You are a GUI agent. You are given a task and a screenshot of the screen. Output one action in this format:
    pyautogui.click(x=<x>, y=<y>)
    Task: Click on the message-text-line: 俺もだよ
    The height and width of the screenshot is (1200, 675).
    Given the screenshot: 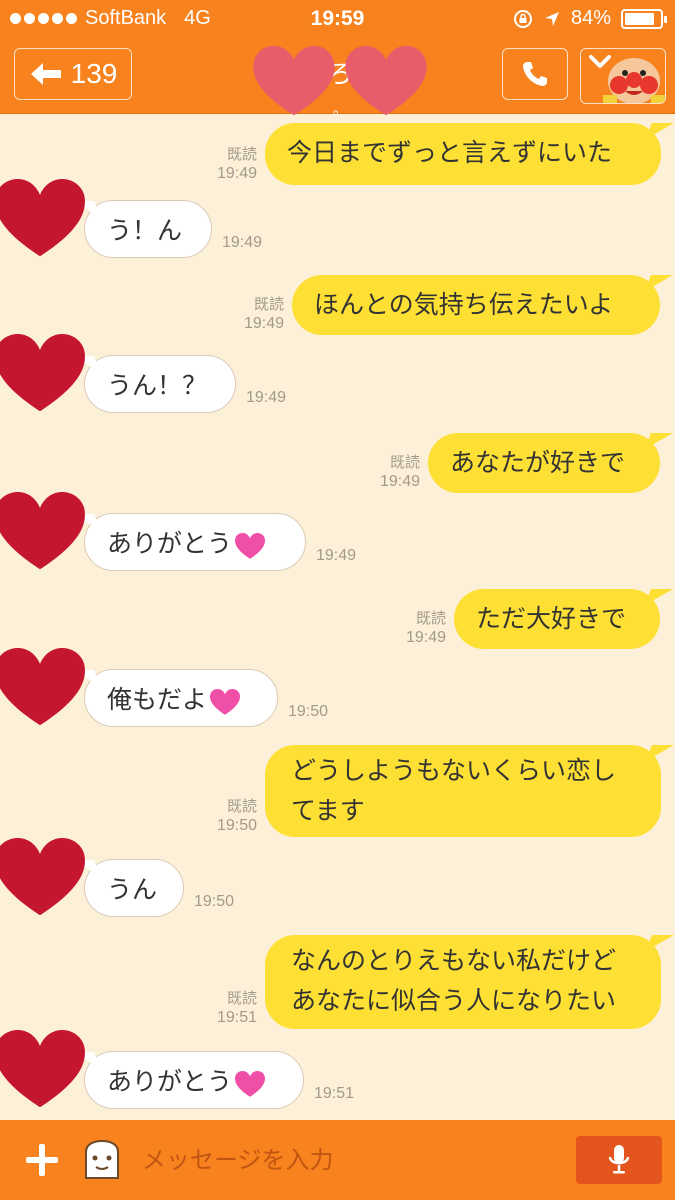 What is the action you would take?
    pyautogui.click(x=157, y=699)
    